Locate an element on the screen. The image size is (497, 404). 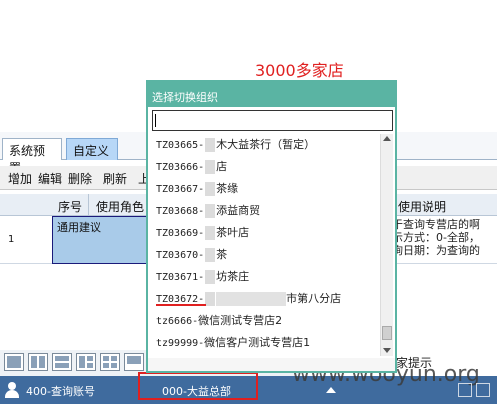
header-index: 序号 is located at coordinates (70, 206).